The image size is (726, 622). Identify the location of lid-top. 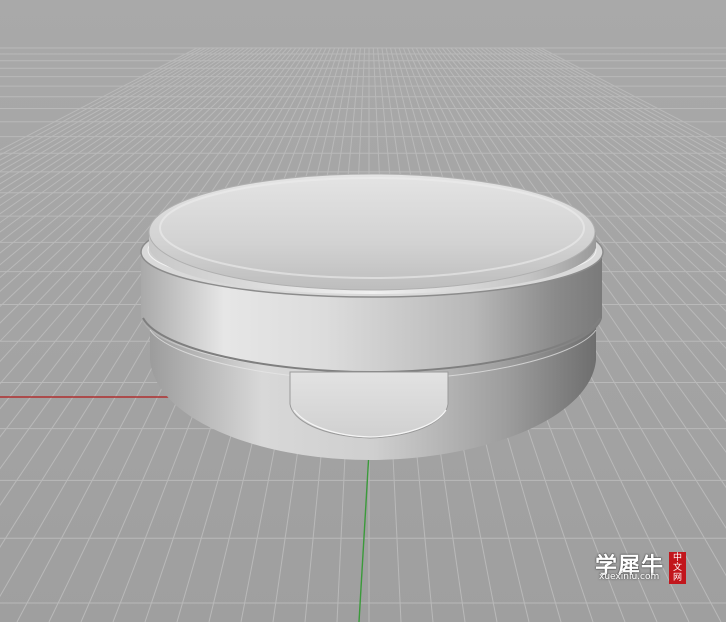
(372, 232).